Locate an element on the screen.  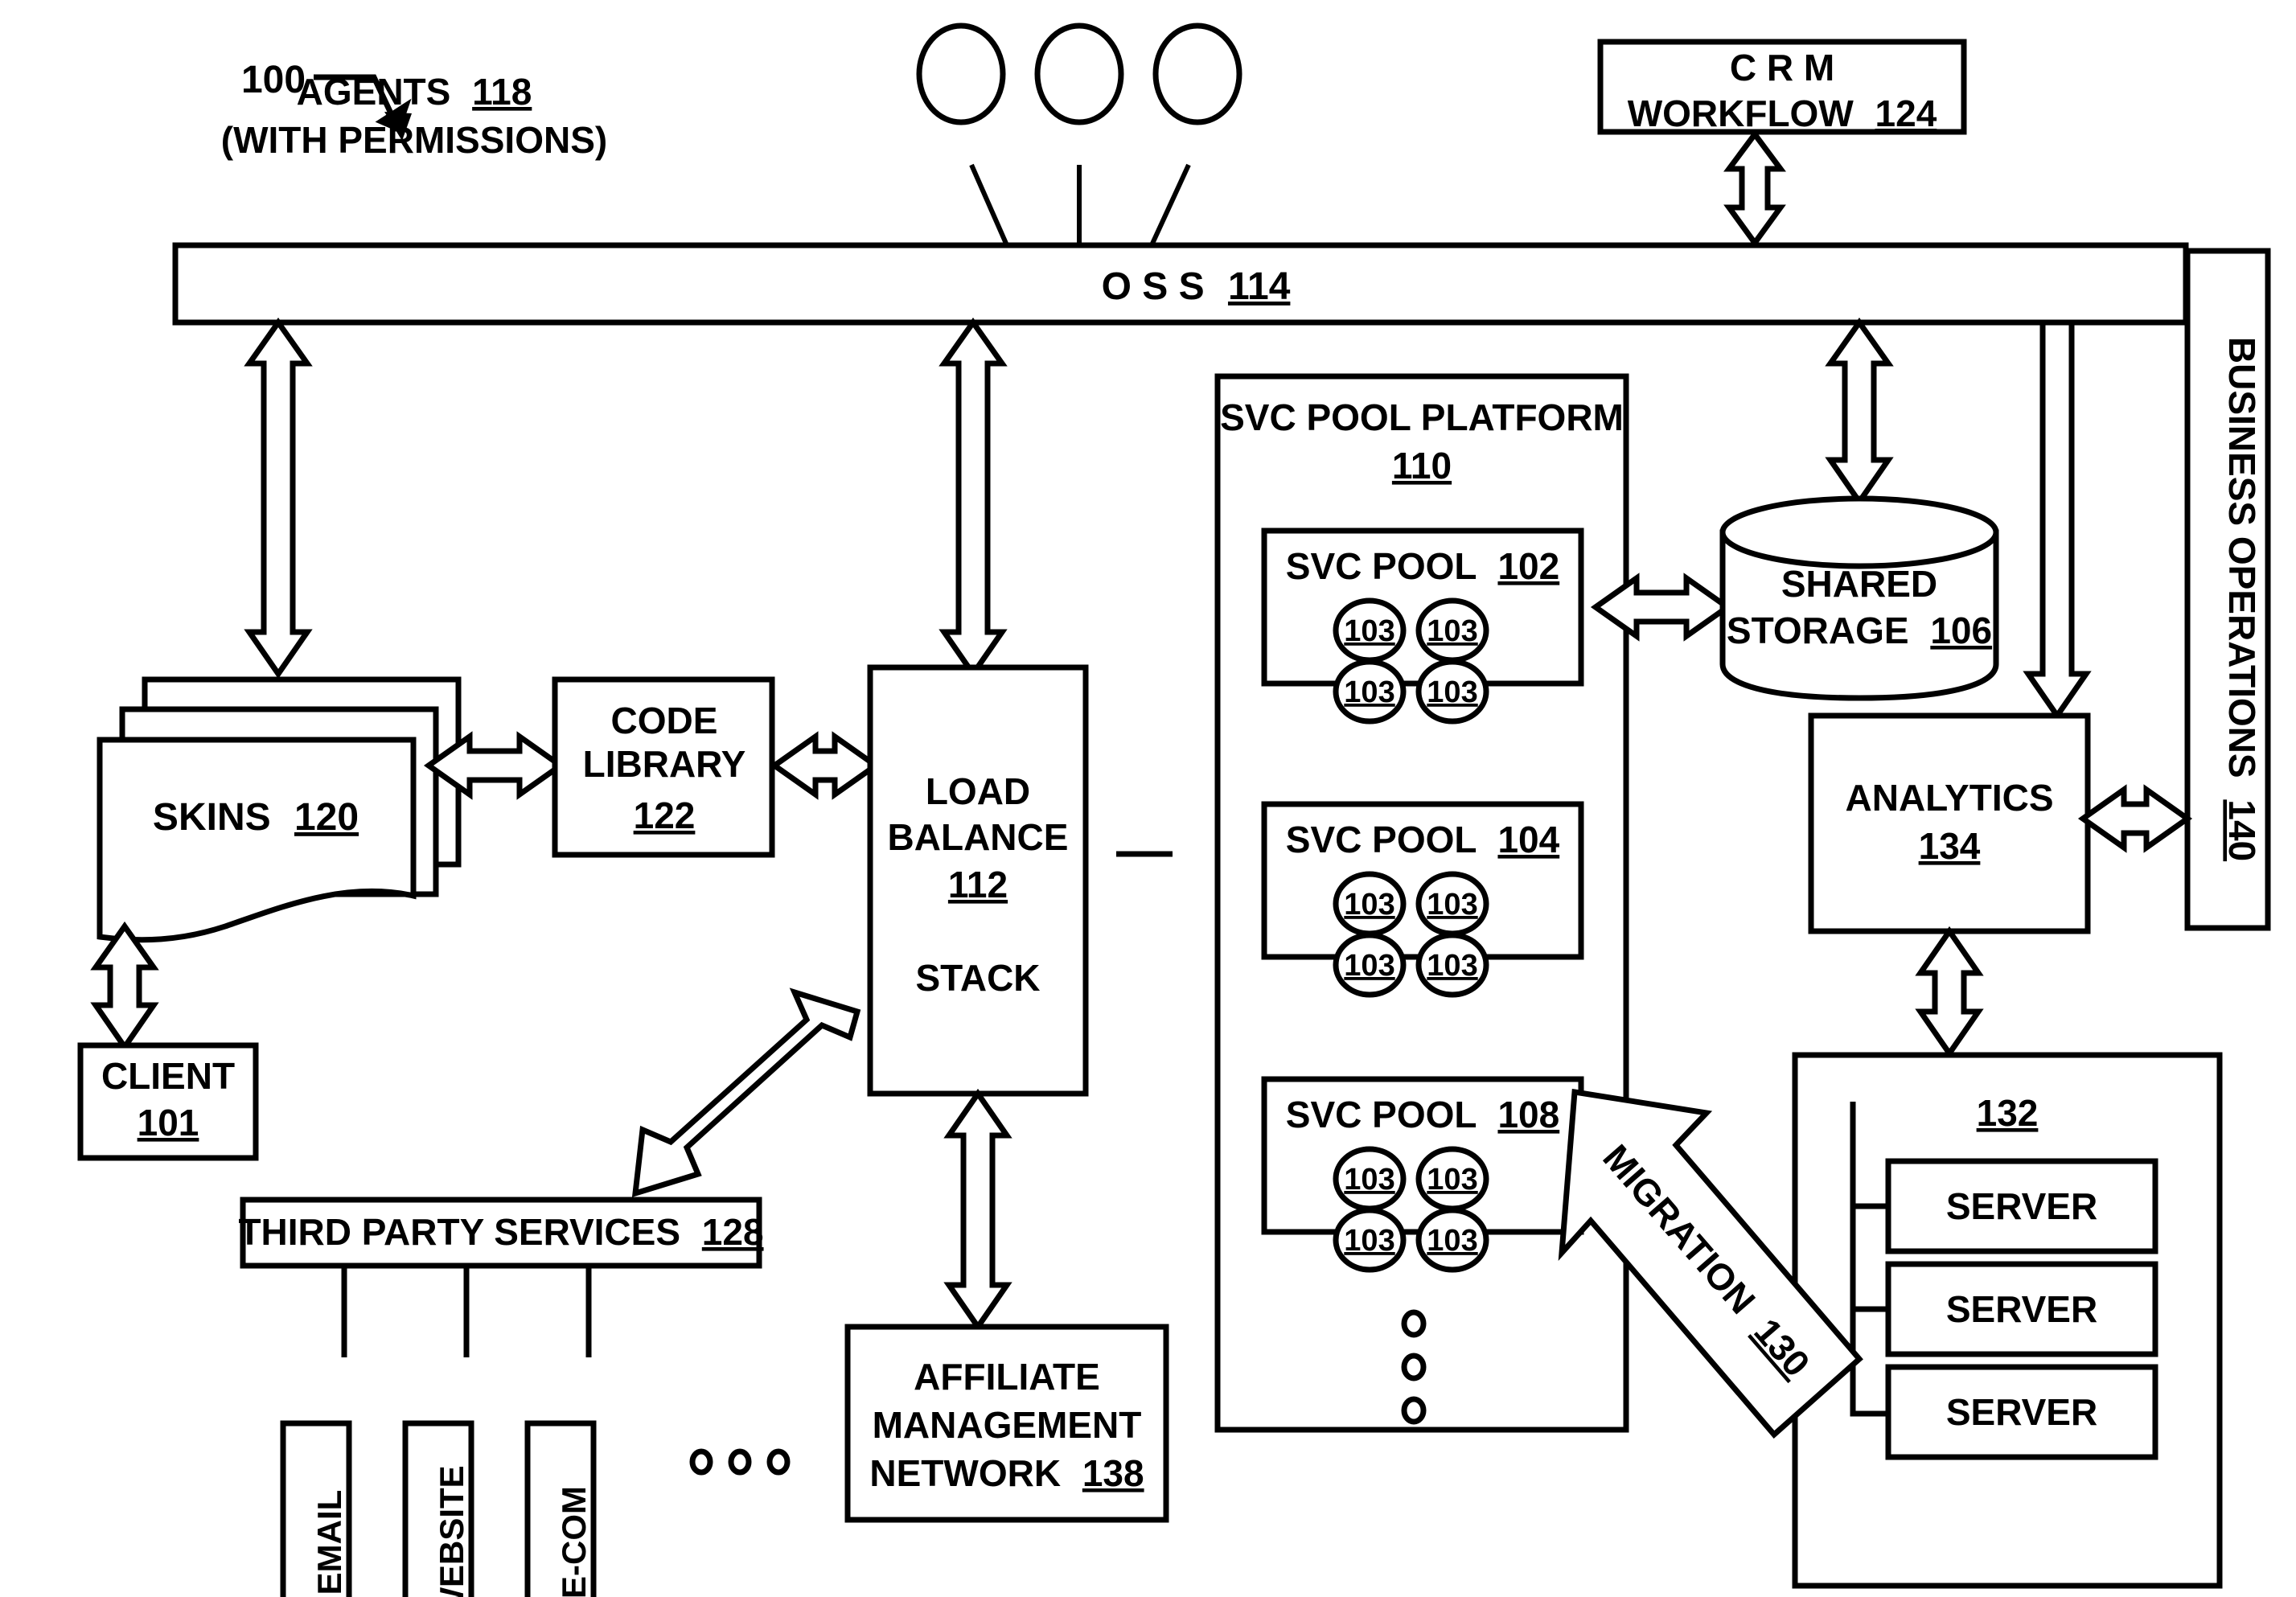
server-box-3-label: SERVER is located at coordinates (2021, 1412).